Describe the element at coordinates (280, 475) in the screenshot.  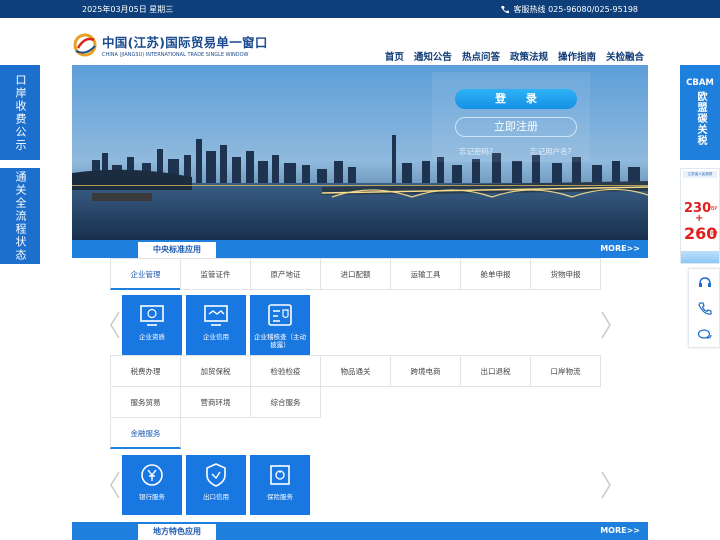
I see `safe-box-icon` at that location.